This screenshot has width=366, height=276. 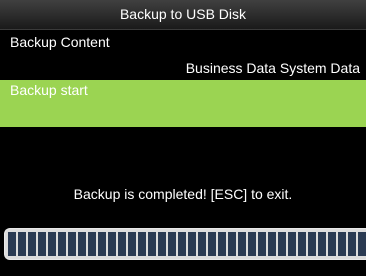 What do you see at coordinates (60, 42) in the screenshot?
I see `backup-content-label: Backup Content` at bounding box center [60, 42].